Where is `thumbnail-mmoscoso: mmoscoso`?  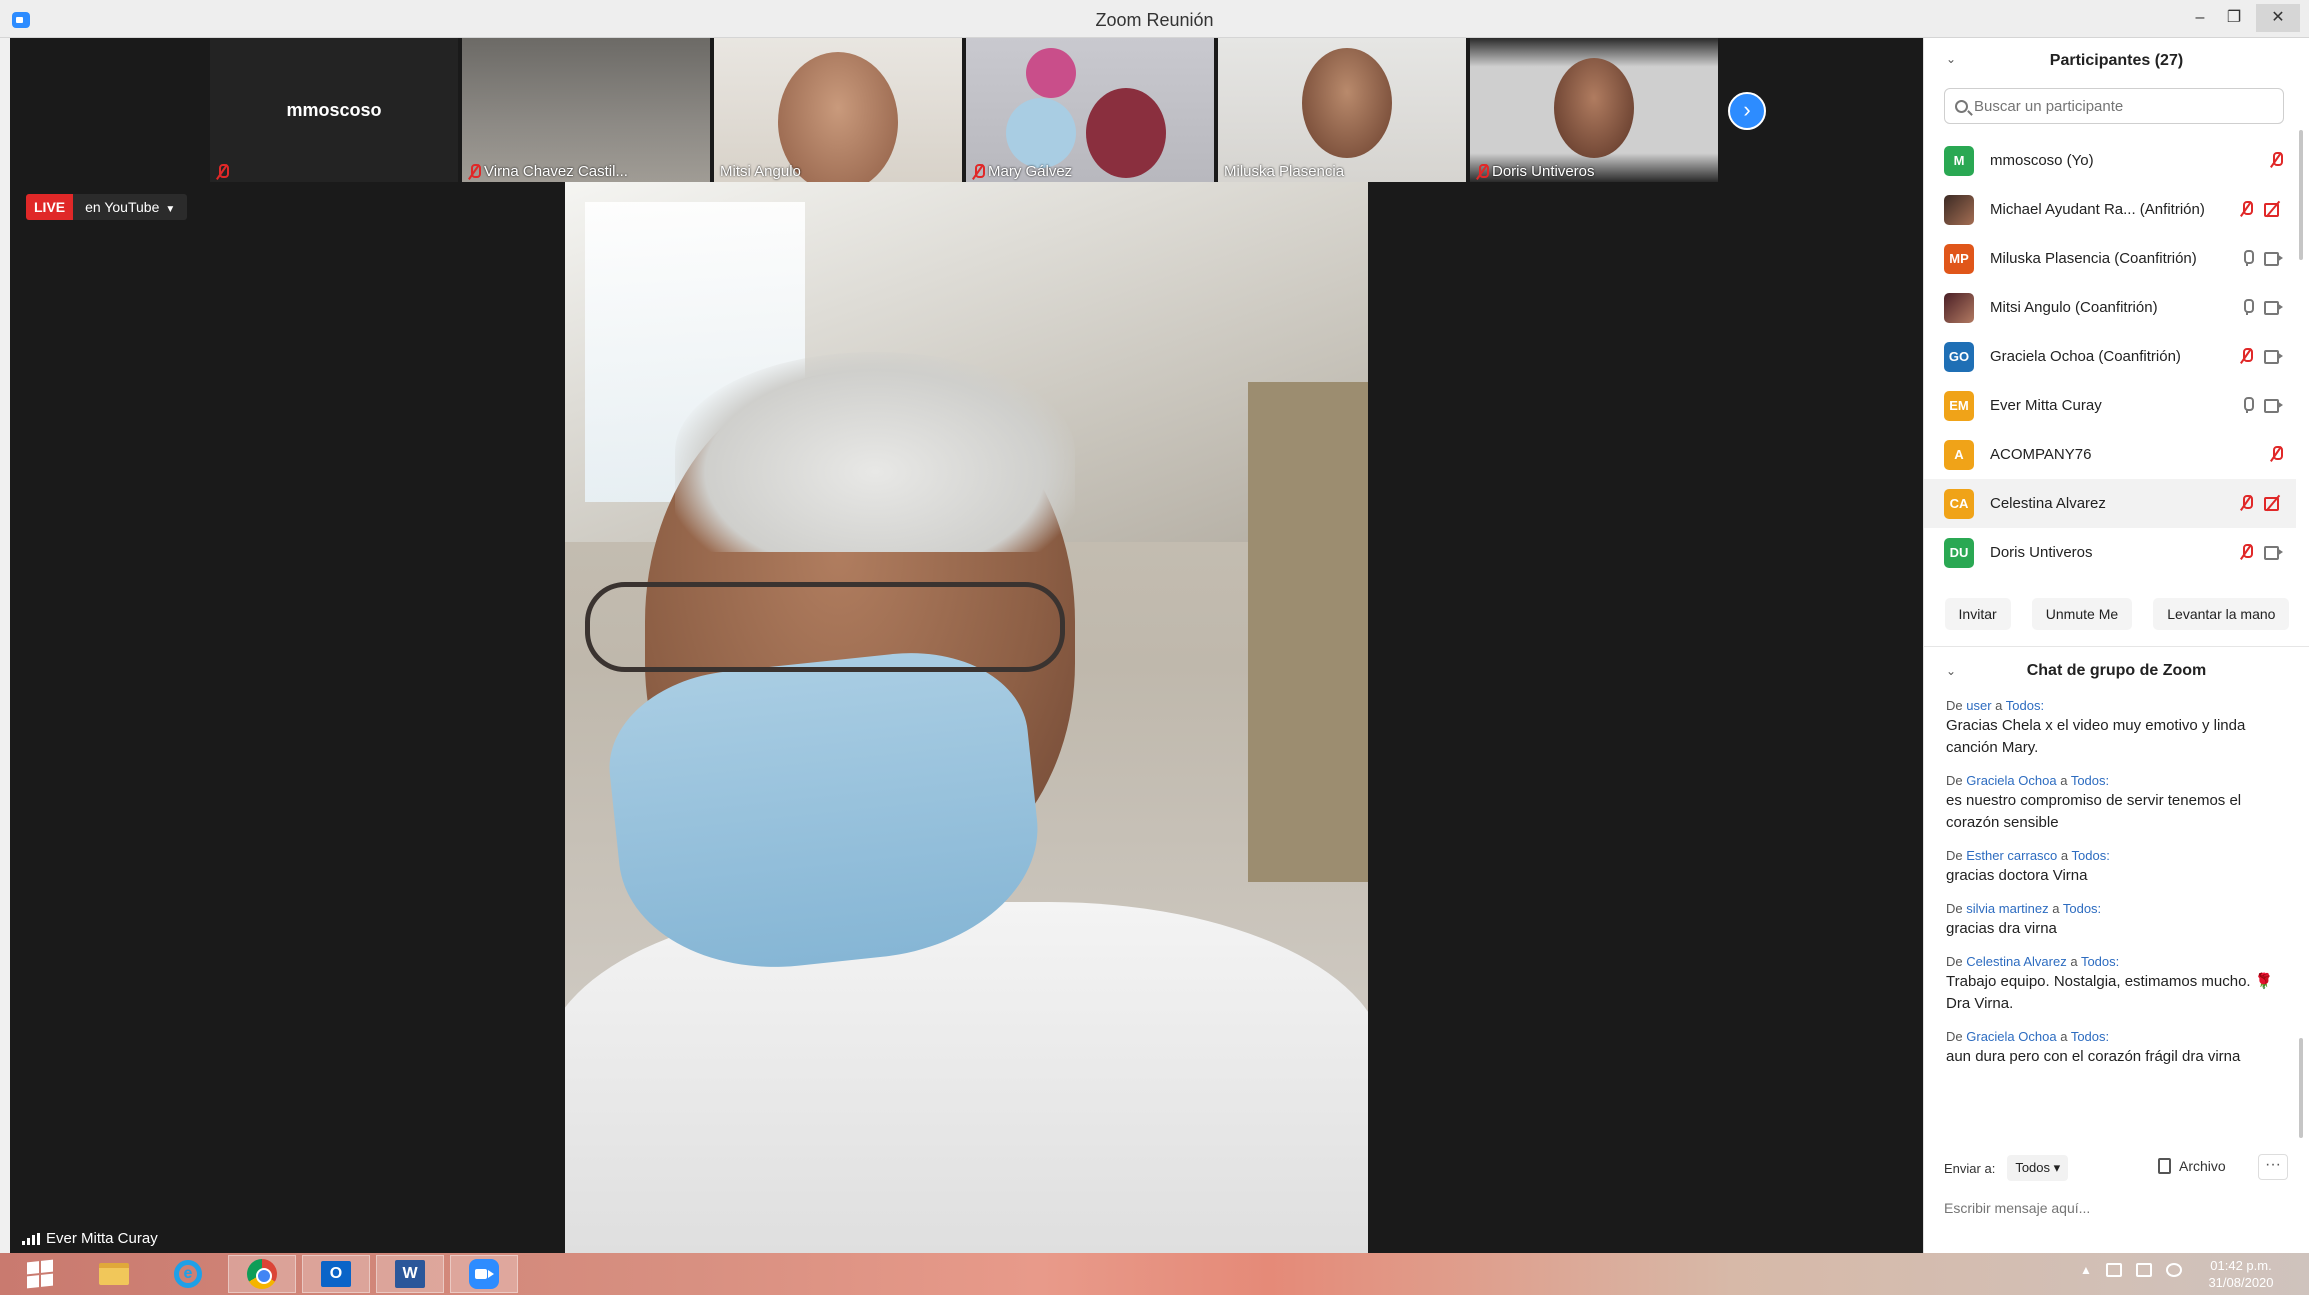 thumbnail-mmoscoso: mmoscoso is located at coordinates (334, 110).